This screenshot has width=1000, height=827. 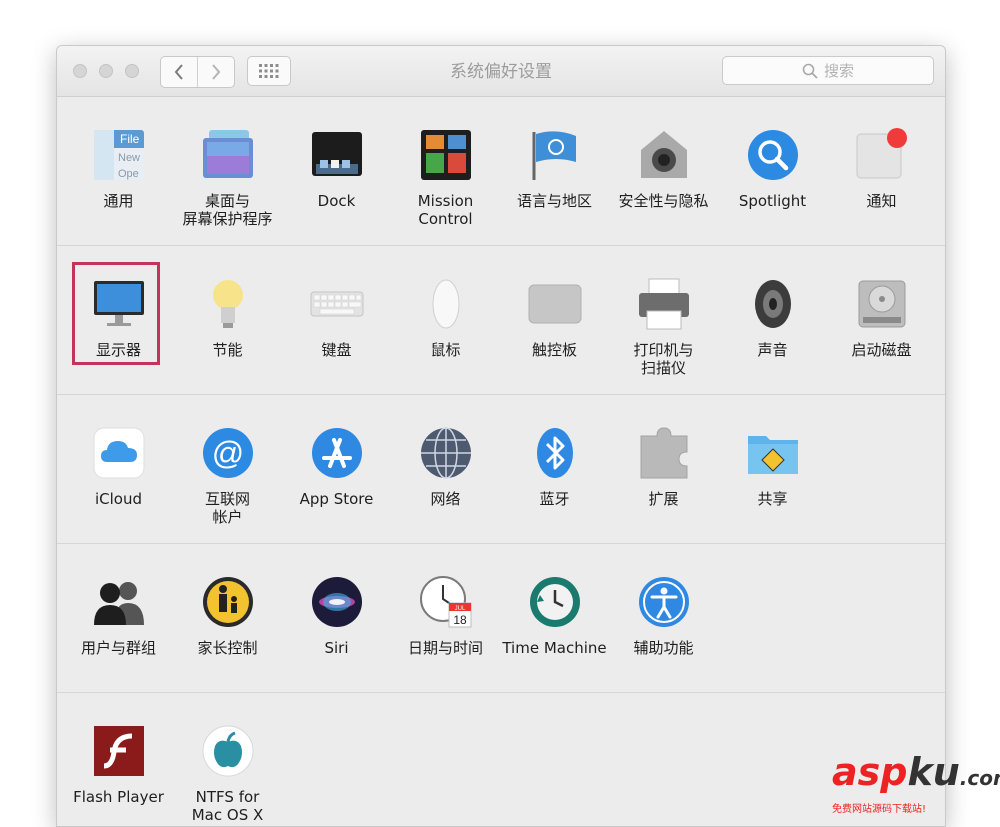 I want to click on keyboard-icon, so click(x=337, y=304).